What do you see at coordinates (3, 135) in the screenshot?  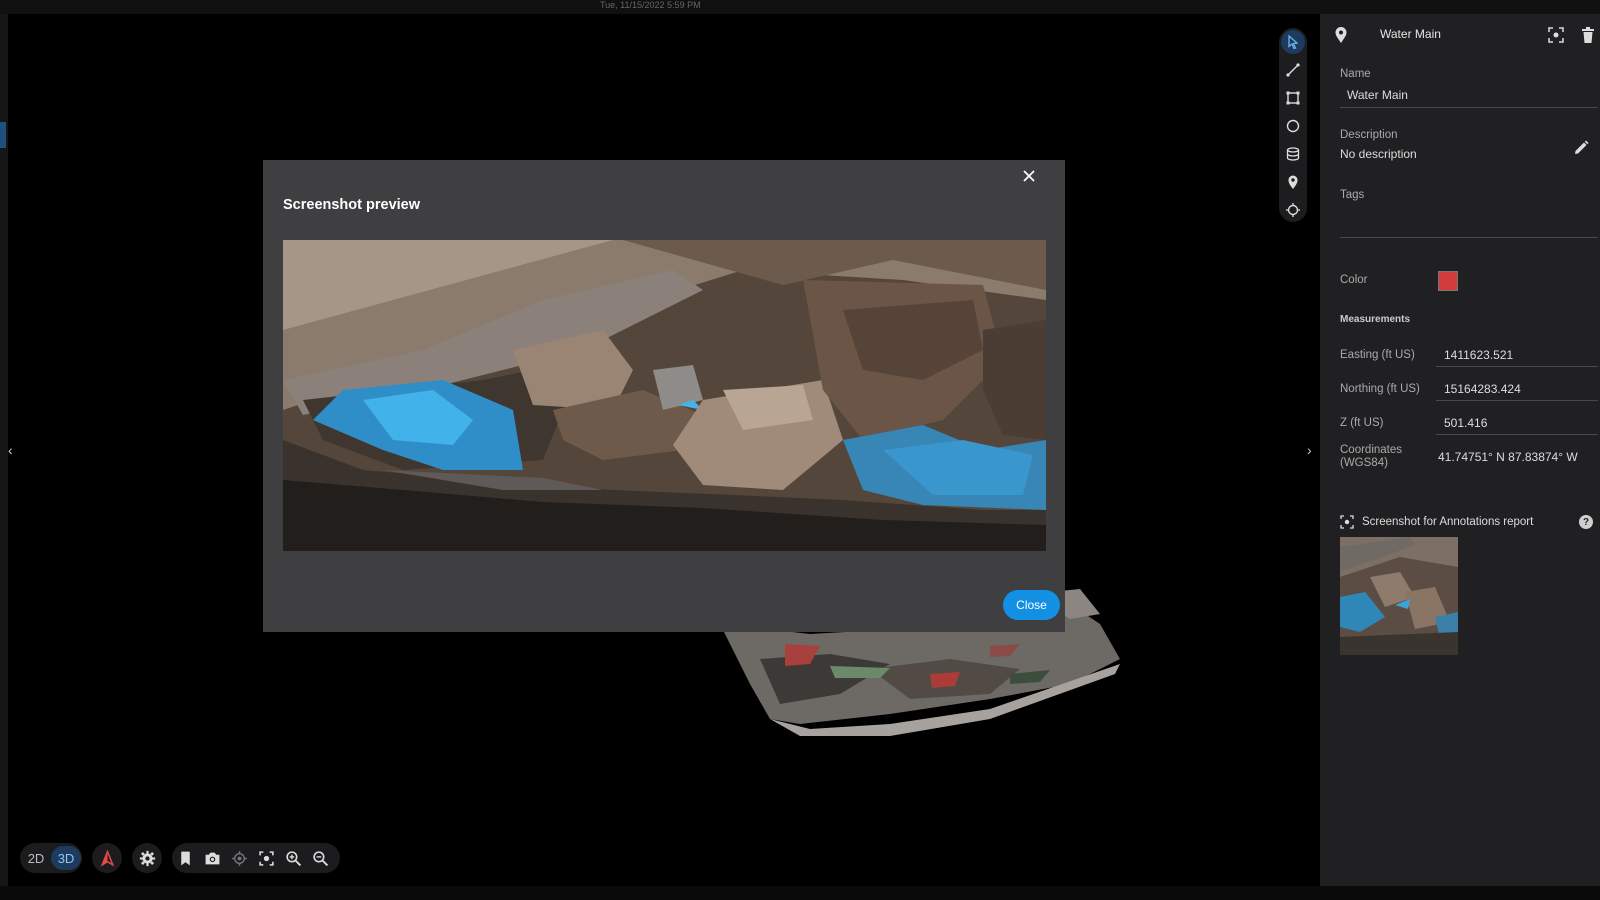 I see `left-sidebar-marker` at bounding box center [3, 135].